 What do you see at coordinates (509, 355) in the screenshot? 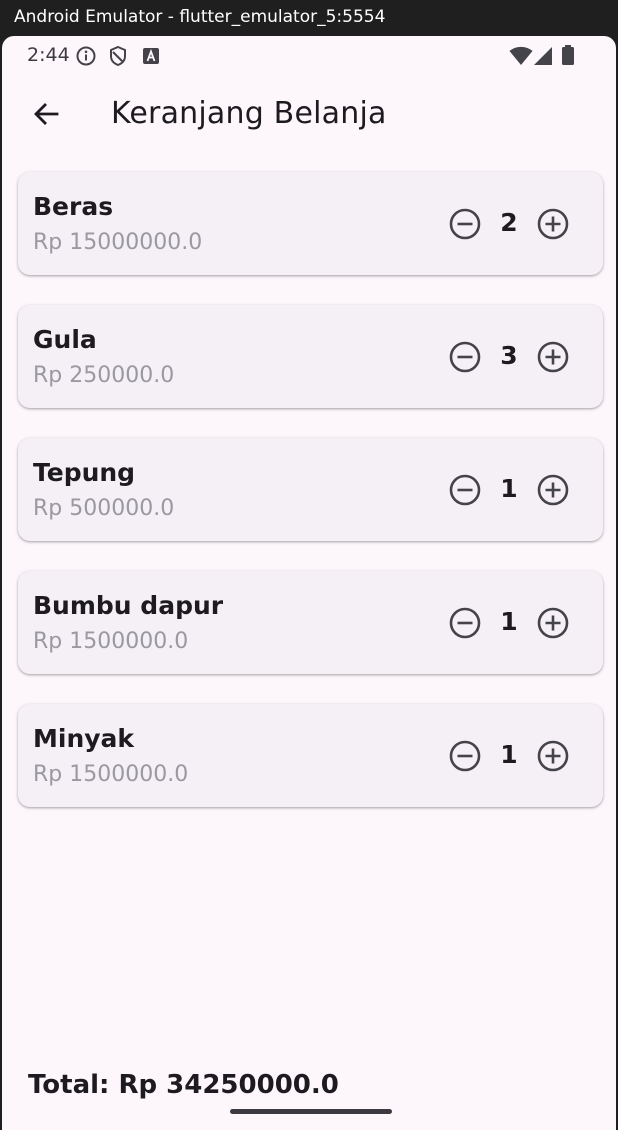
I see `item-quantity: 3` at bounding box center [509, 355].